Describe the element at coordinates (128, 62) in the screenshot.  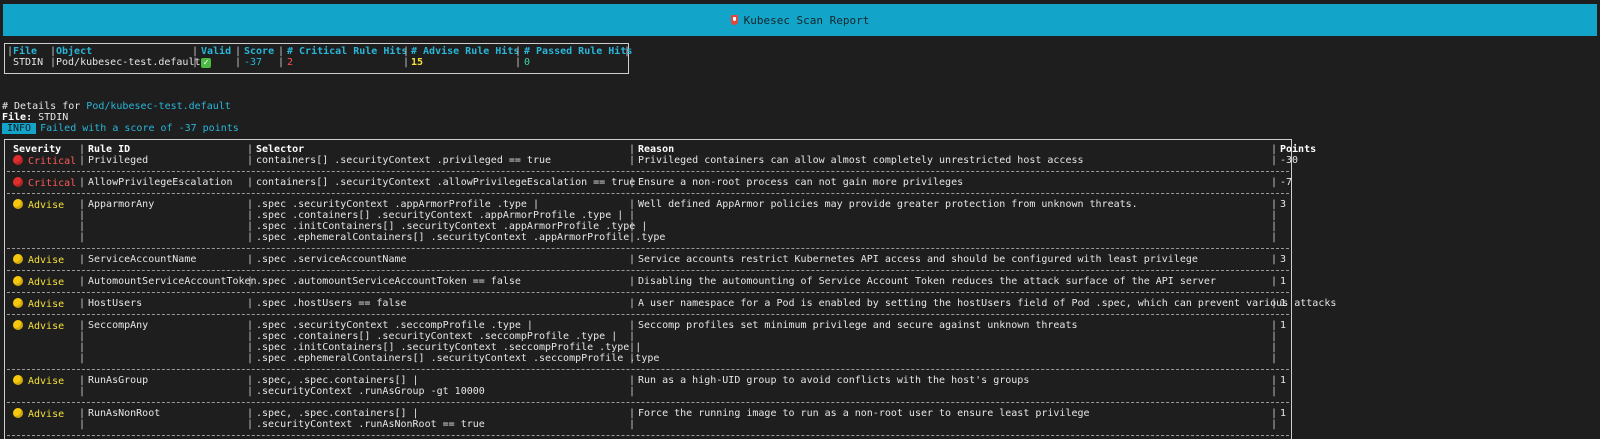
I see `summary-object: Pod/kubesec-test.default` at that location.